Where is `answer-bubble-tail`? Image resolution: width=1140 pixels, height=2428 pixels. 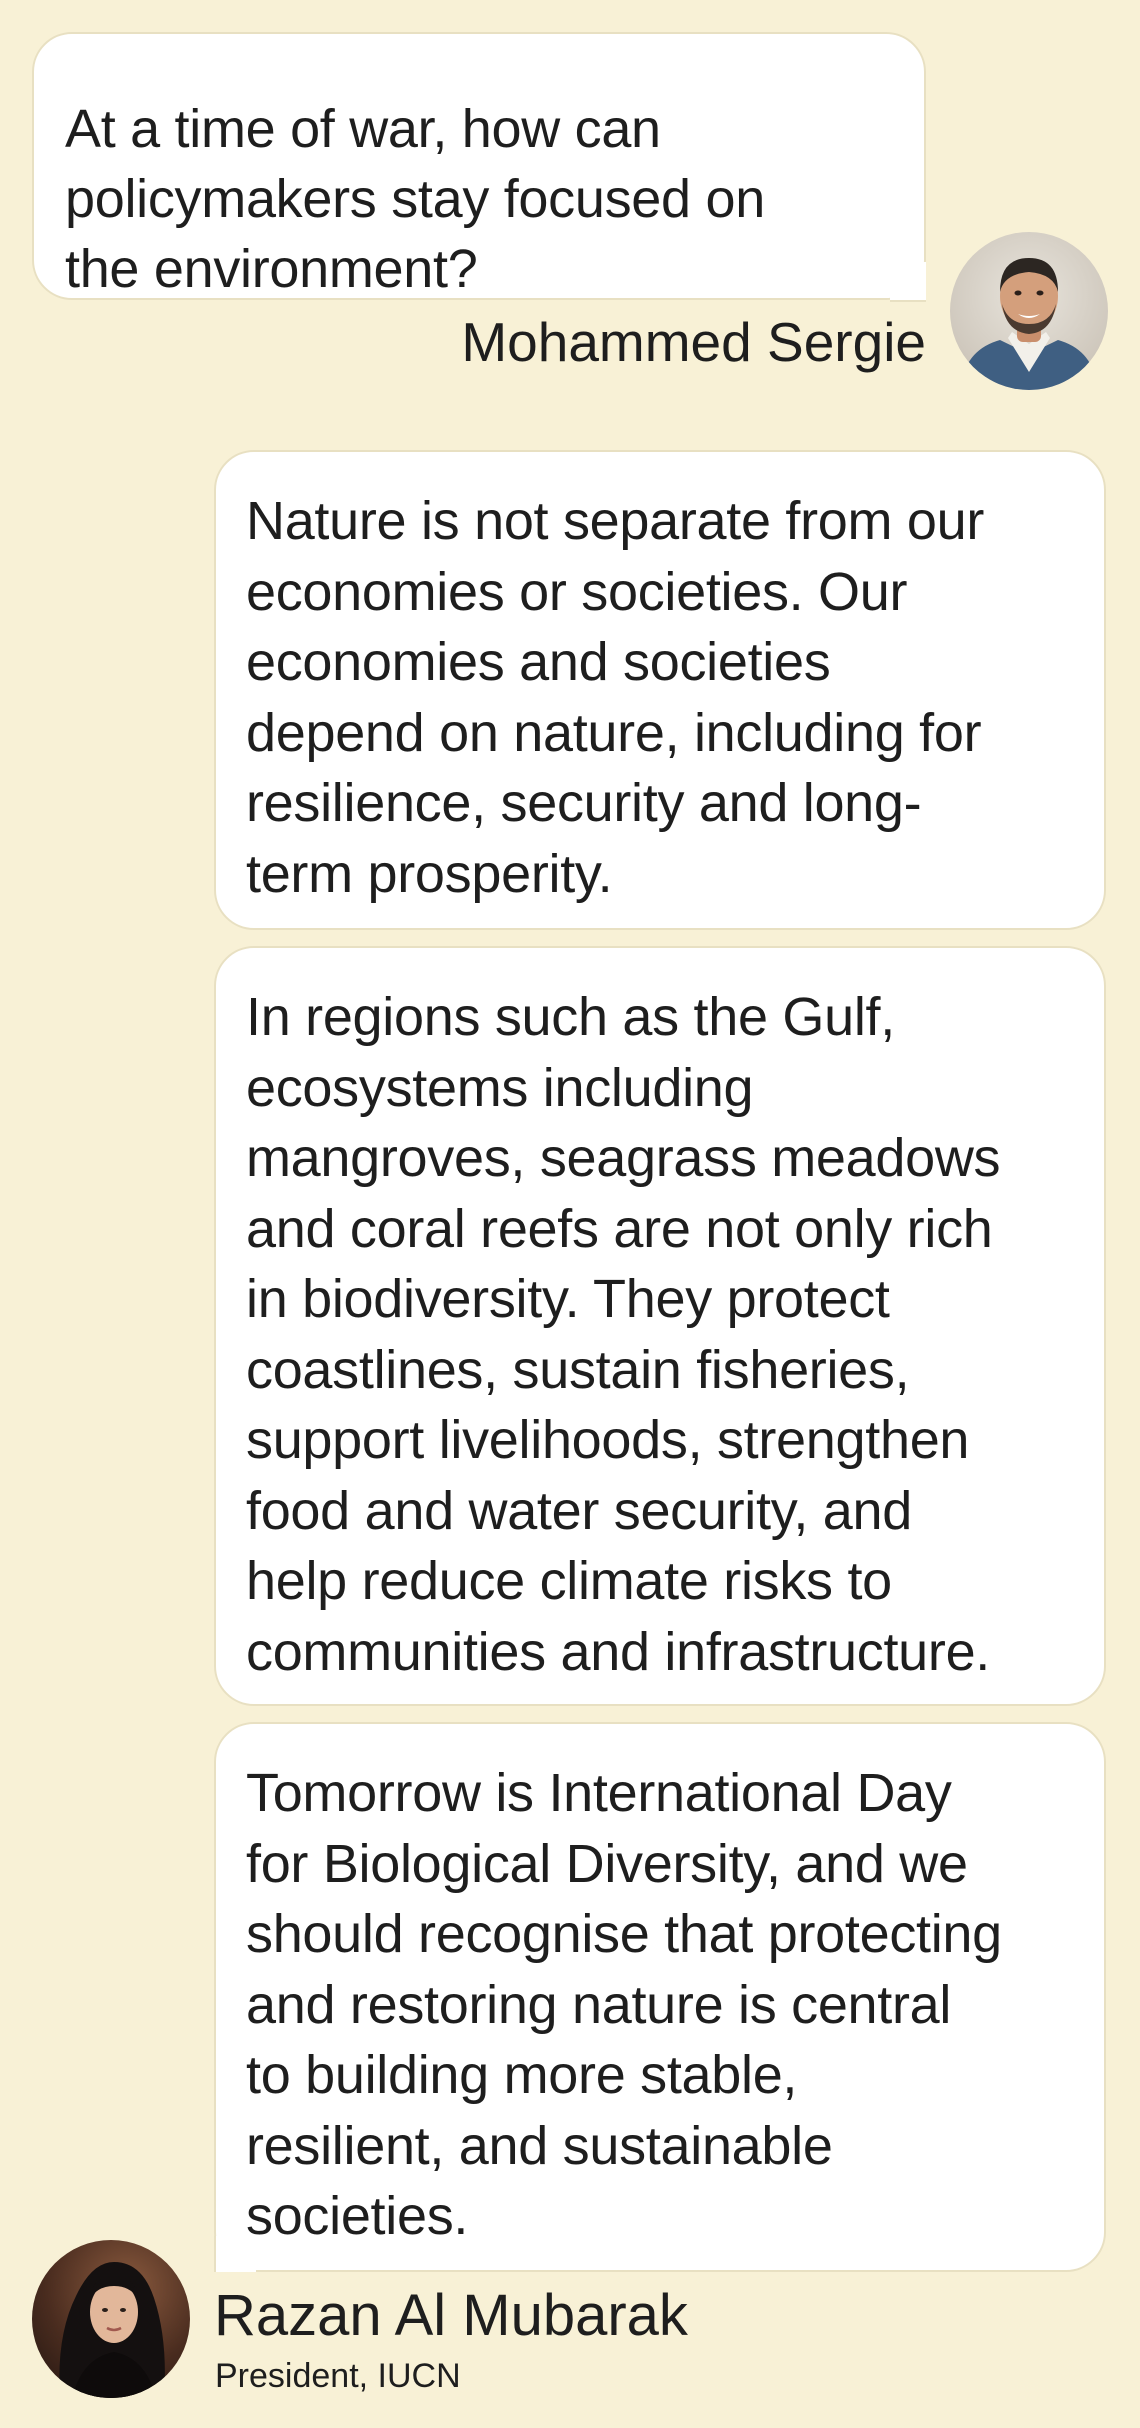 answer-bubble-tail is located at coordinates (235, 2254).